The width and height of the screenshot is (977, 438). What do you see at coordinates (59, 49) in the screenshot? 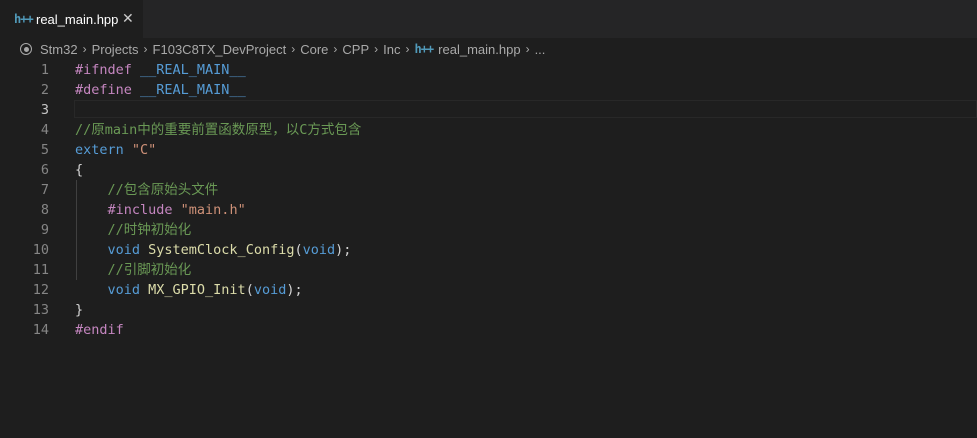
I see `breadcrumb-item-stm32: Stm32` at bounding box center [59, 49].